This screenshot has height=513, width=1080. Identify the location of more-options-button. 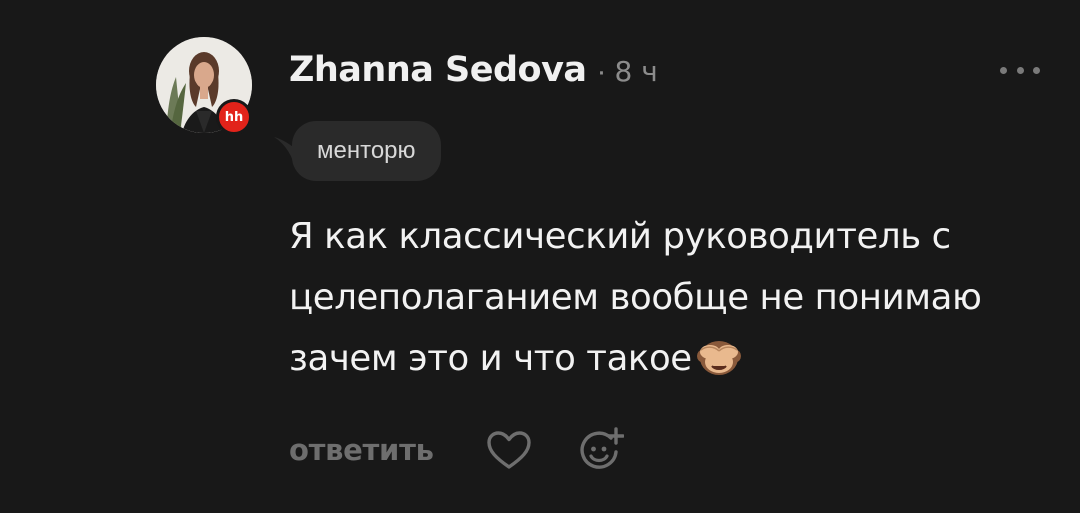
(1020, 70).